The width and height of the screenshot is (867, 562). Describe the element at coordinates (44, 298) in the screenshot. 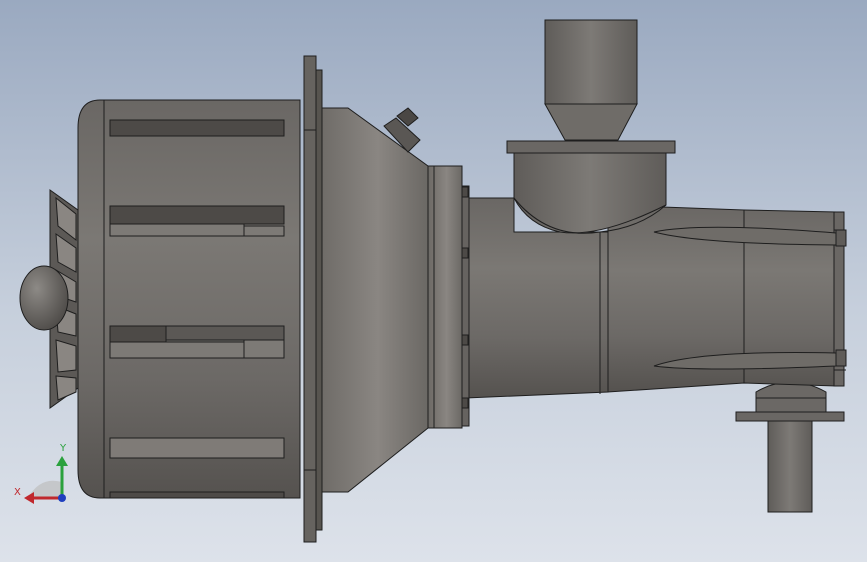

I see `intake-dome` at that location.